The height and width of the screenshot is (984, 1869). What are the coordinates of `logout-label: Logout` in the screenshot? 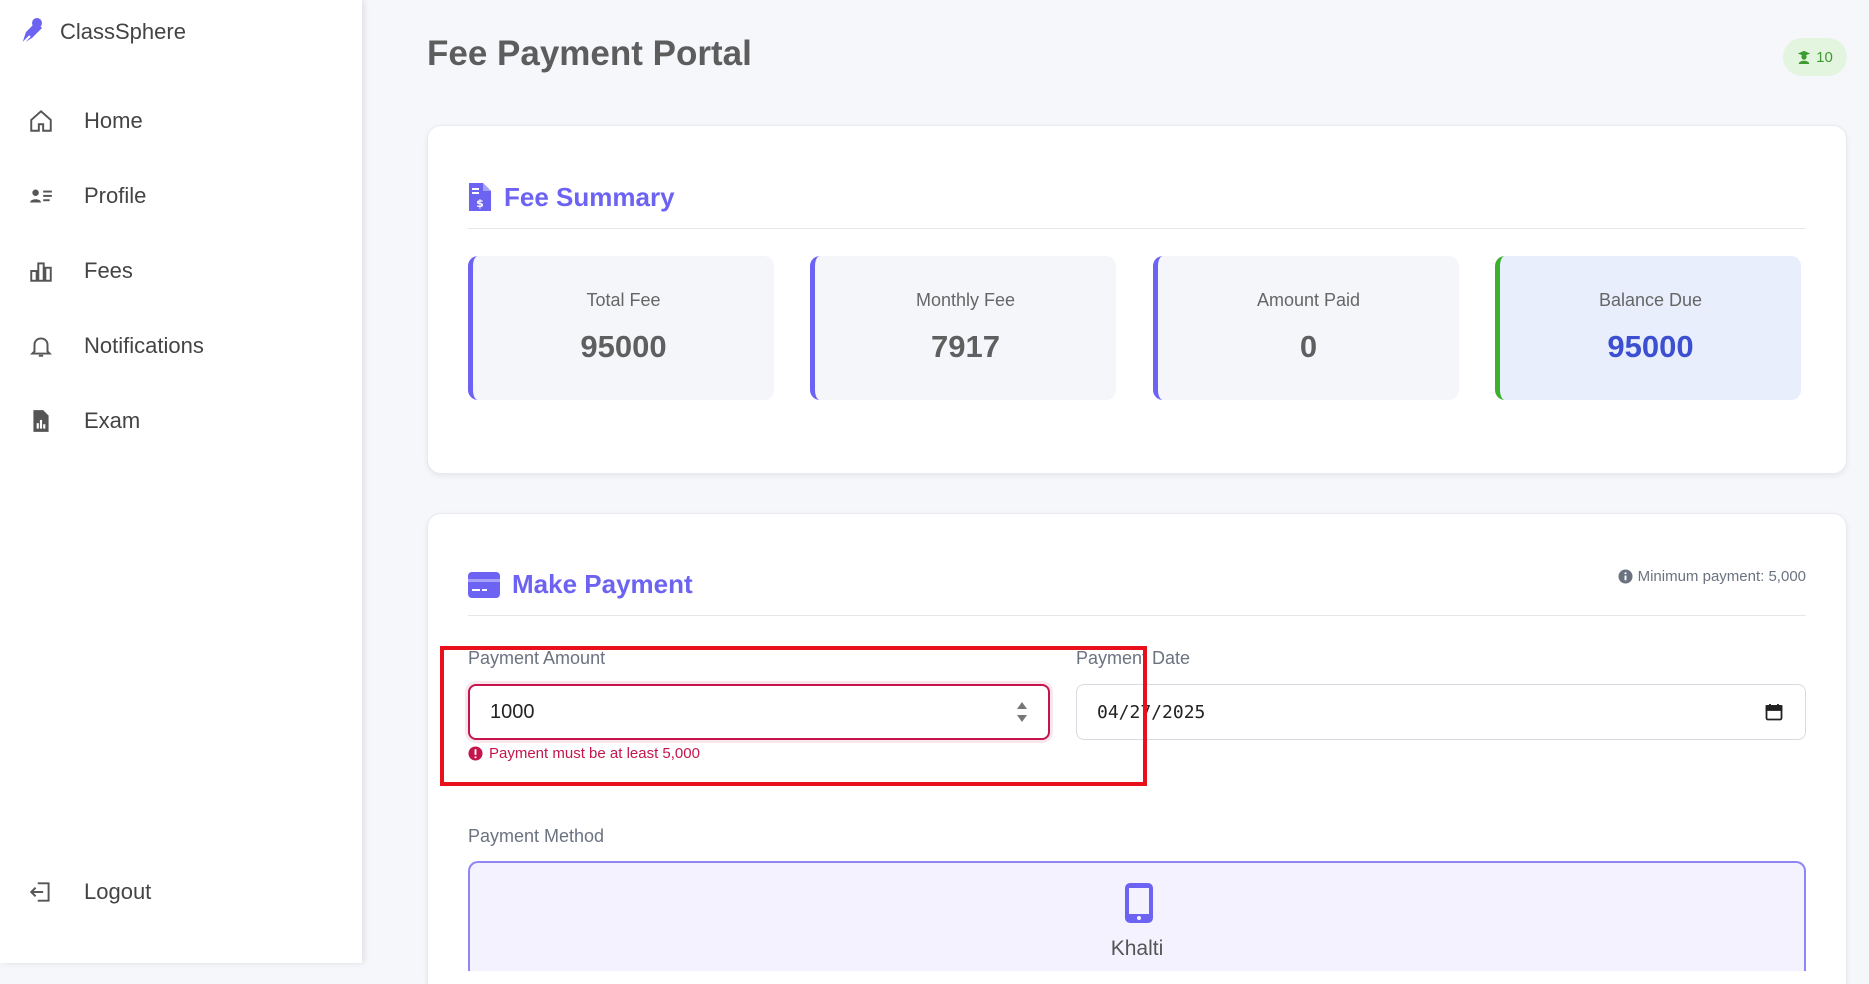 It's located at (118, 891).